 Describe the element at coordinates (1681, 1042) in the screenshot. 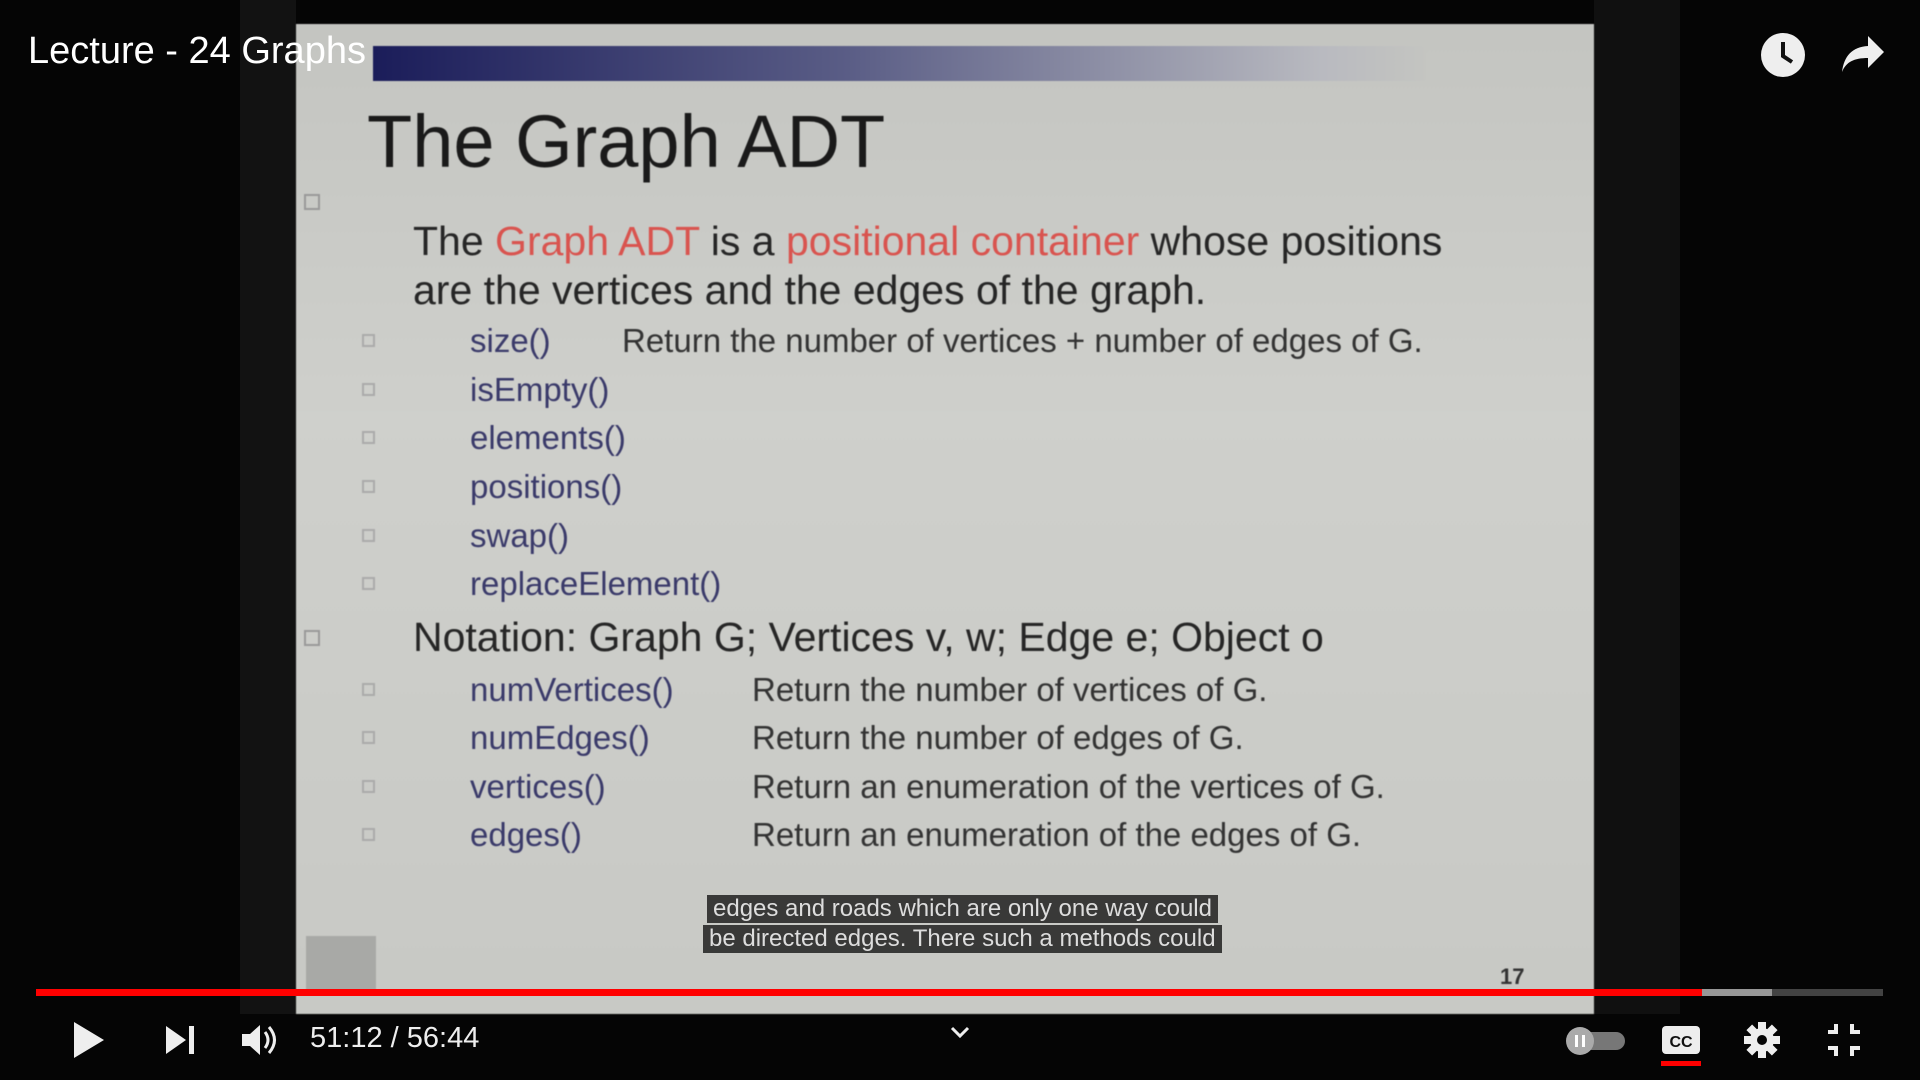

I see `svg-text: CC` at that location.